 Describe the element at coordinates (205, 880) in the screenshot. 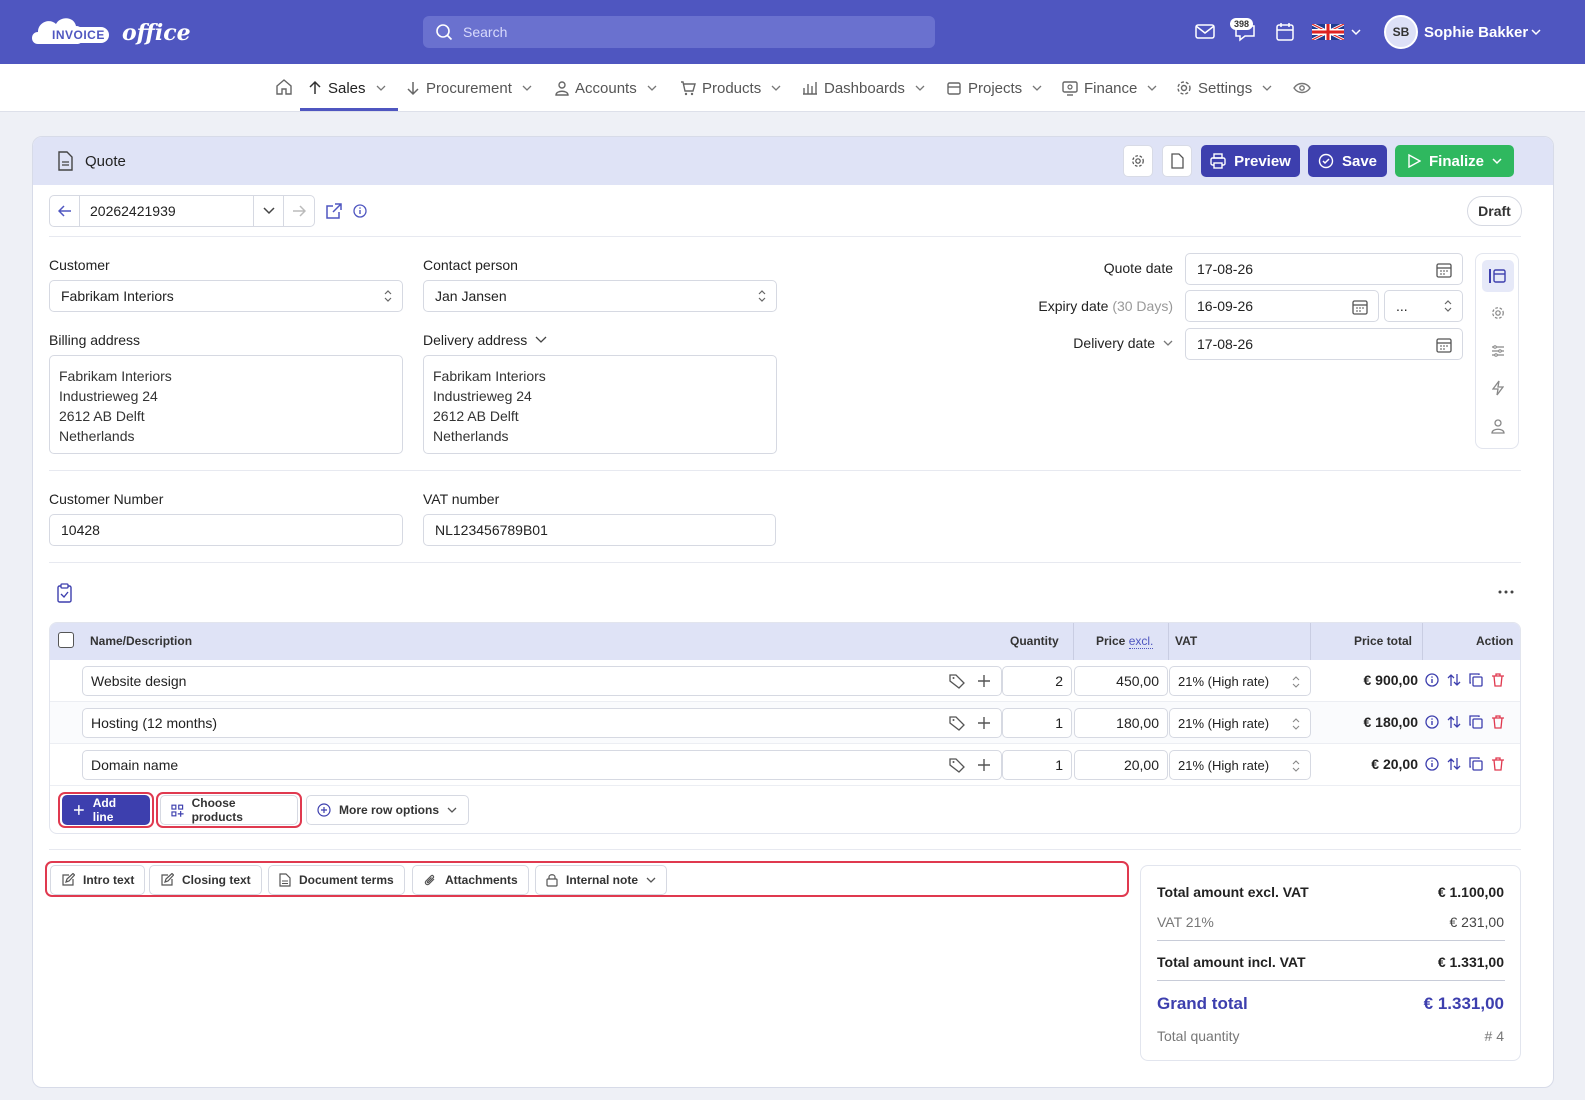

I see `closing-text-button: Closing text` at that location.